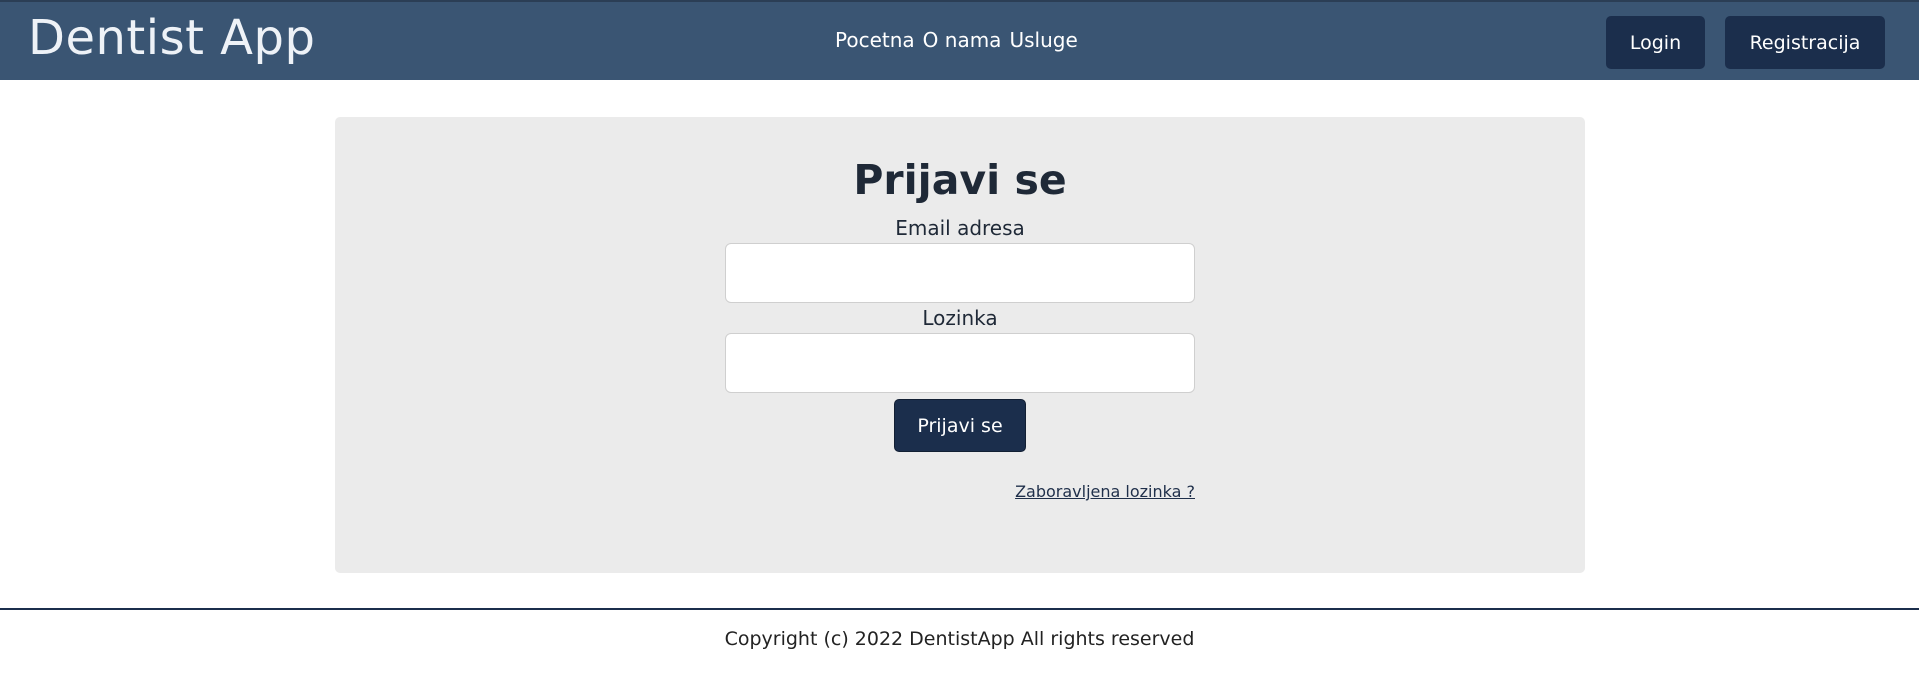  Describe the element at coordinates (960, 273) in the screenshot. I see `email-field` at that location.